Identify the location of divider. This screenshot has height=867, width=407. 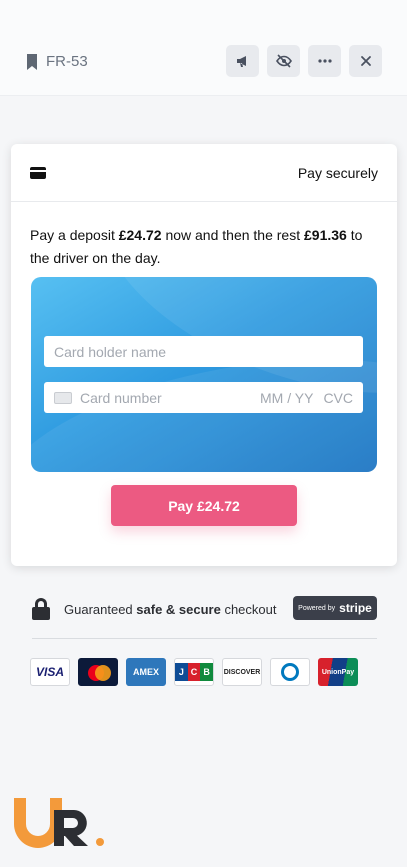
(204, 638).